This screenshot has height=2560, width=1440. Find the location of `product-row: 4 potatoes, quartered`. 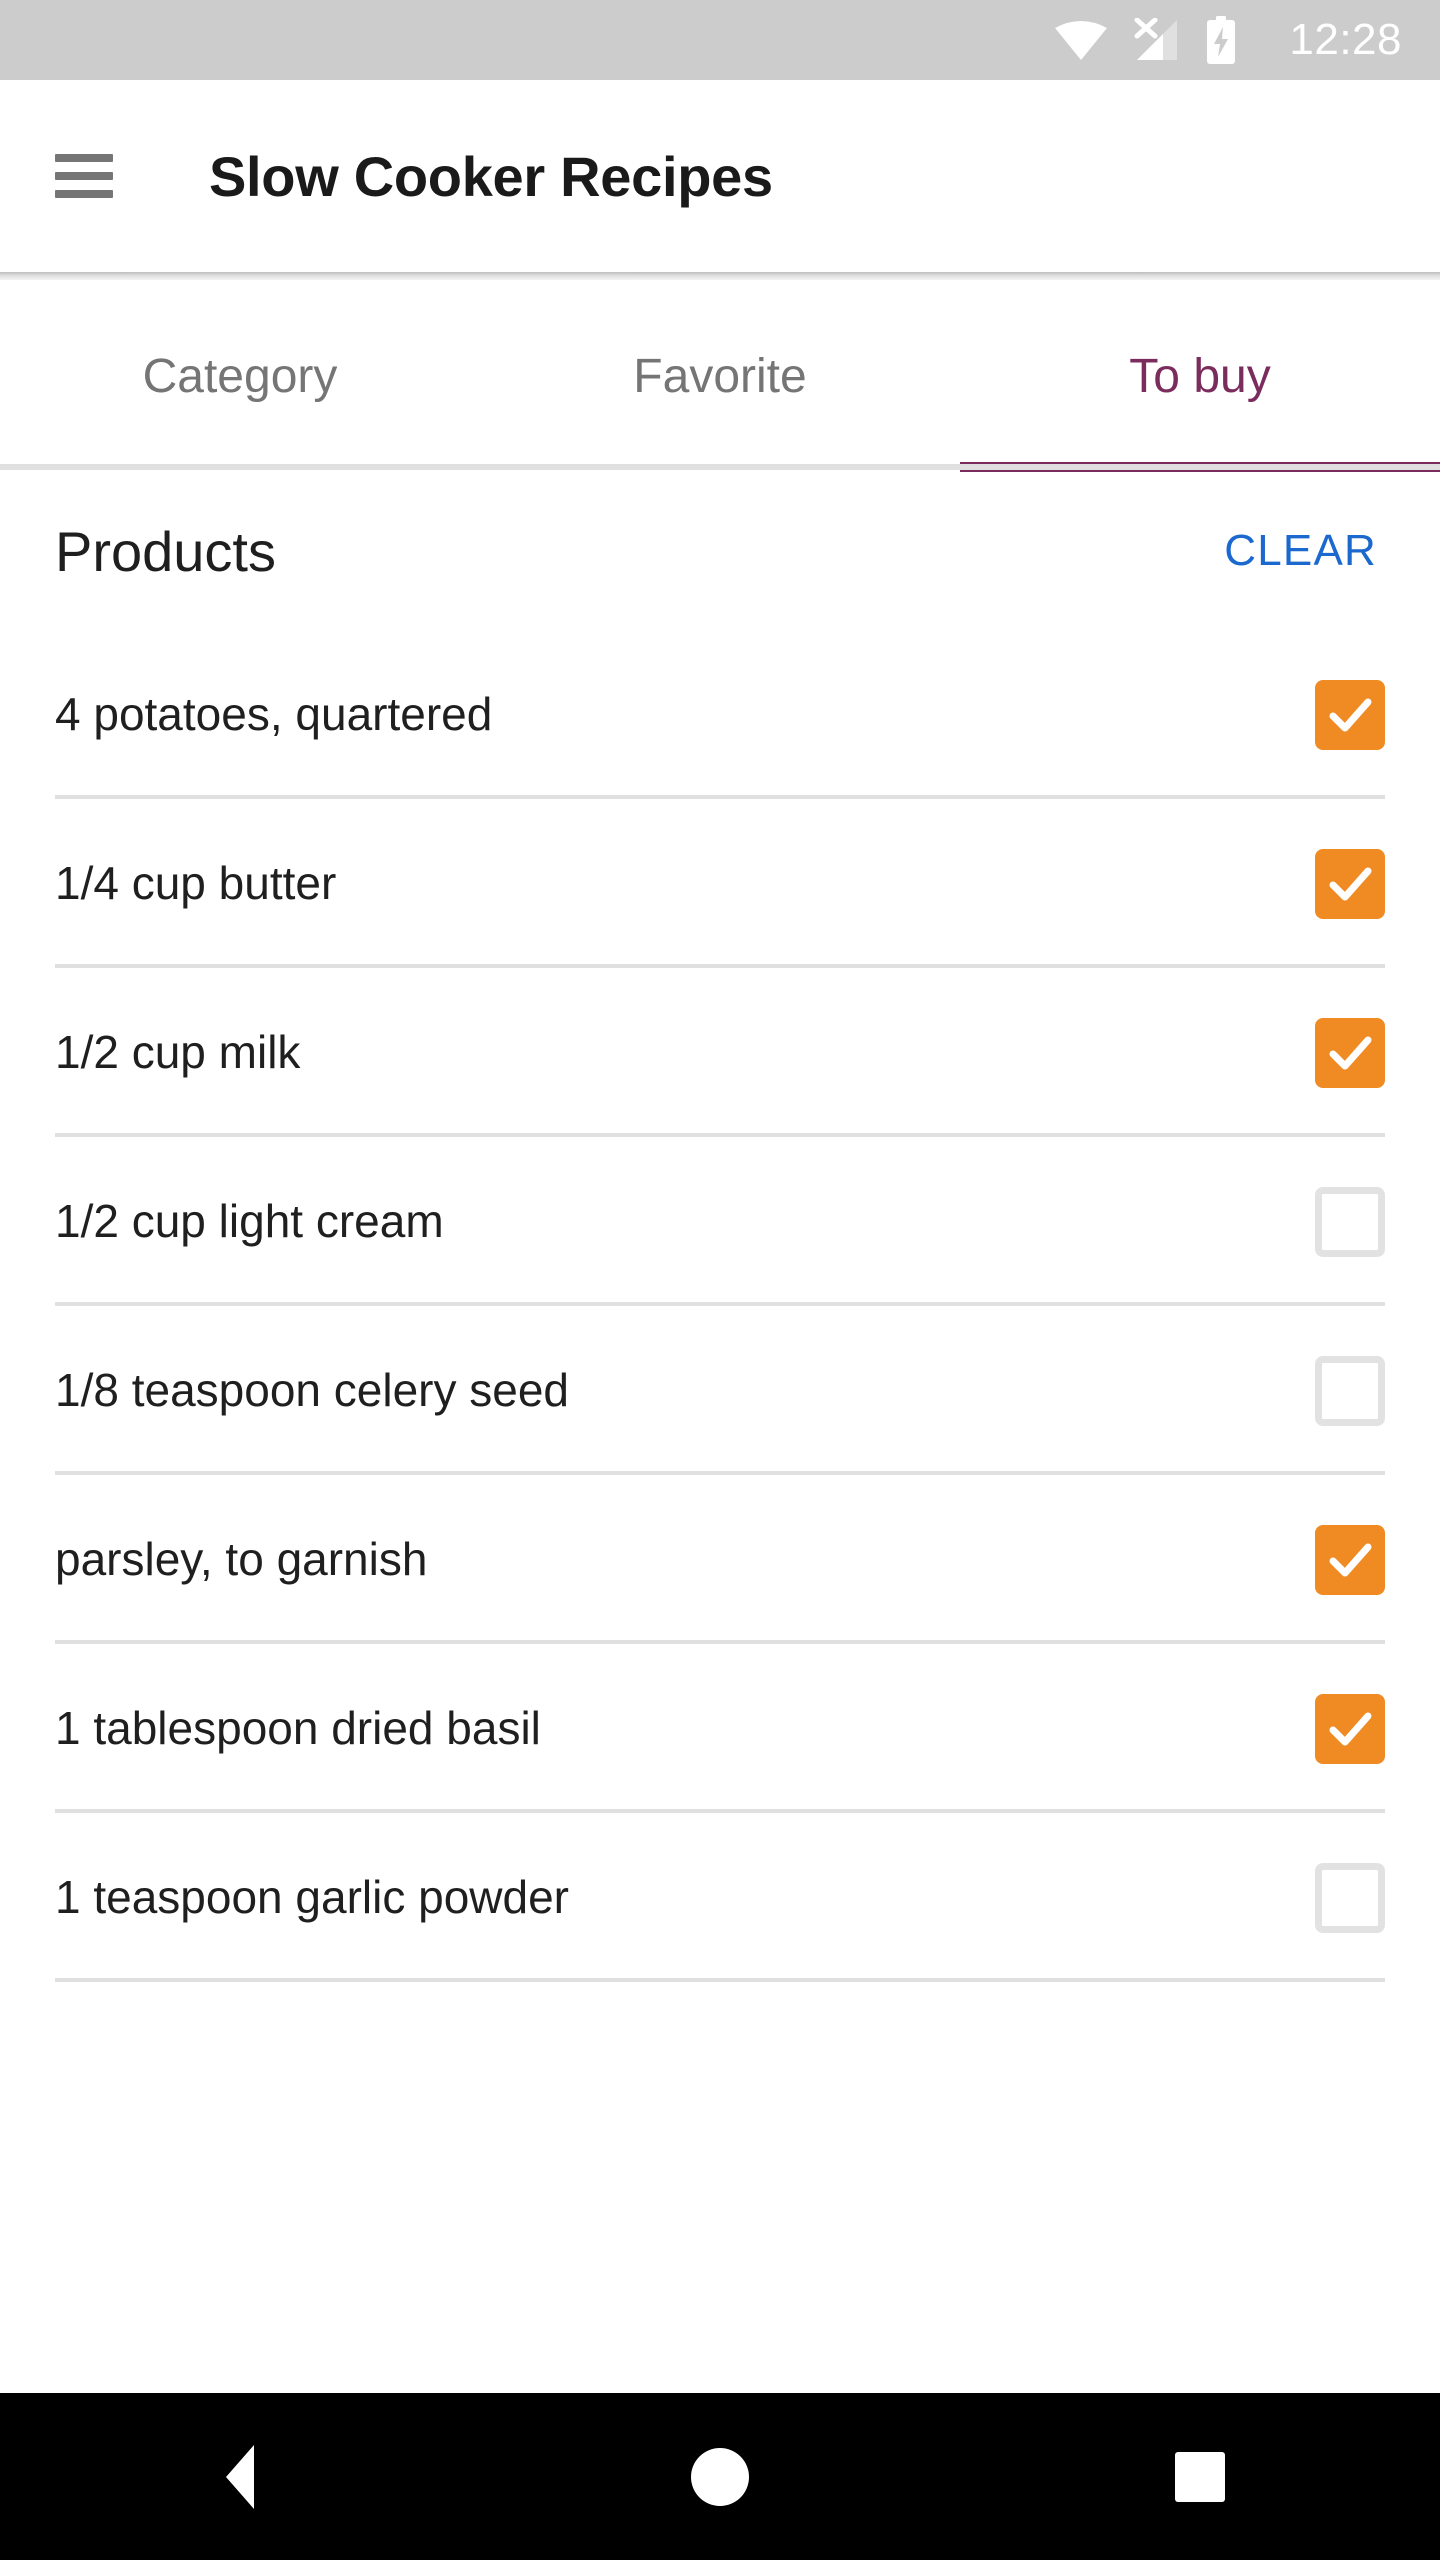

product-row: 4 potatoes, quartered is located at coordinates (720, 714).